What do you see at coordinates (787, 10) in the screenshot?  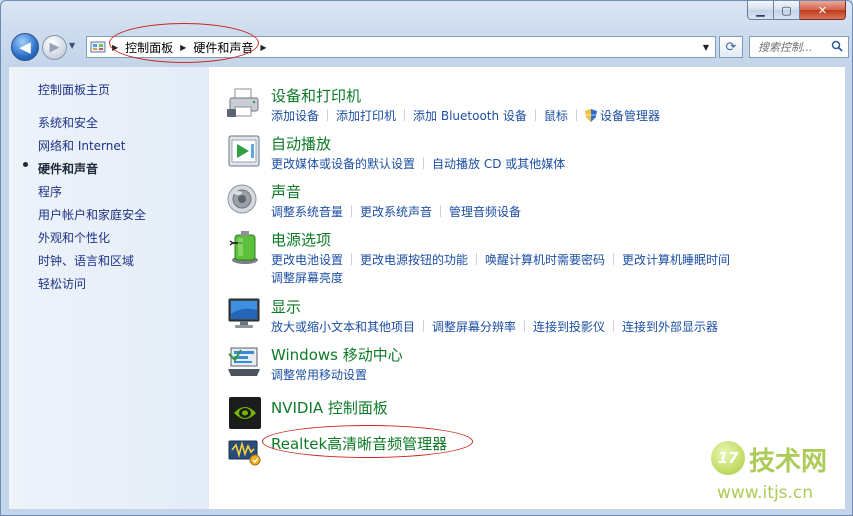 I see `maximize-button: ▢` at bounding box center [787, 10].